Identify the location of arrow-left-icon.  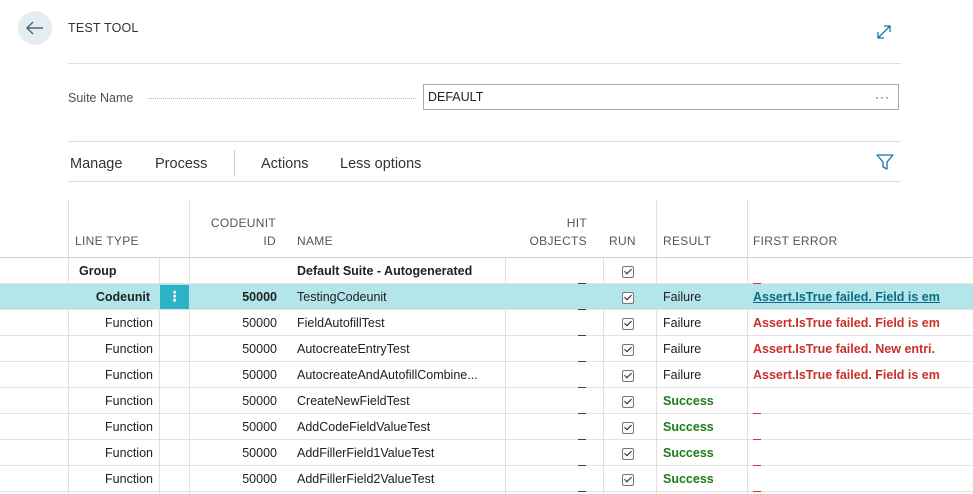
(34, 28).